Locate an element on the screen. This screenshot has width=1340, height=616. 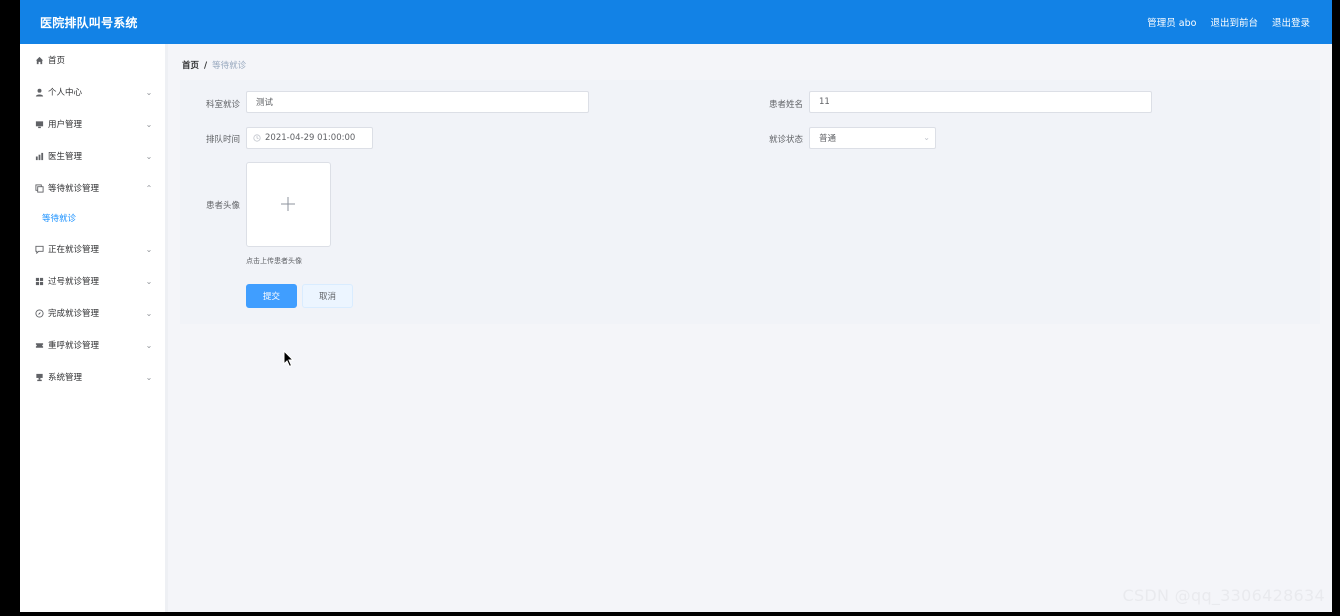
sidebar-item-home: 首页 is located at coordinates (92, 60).